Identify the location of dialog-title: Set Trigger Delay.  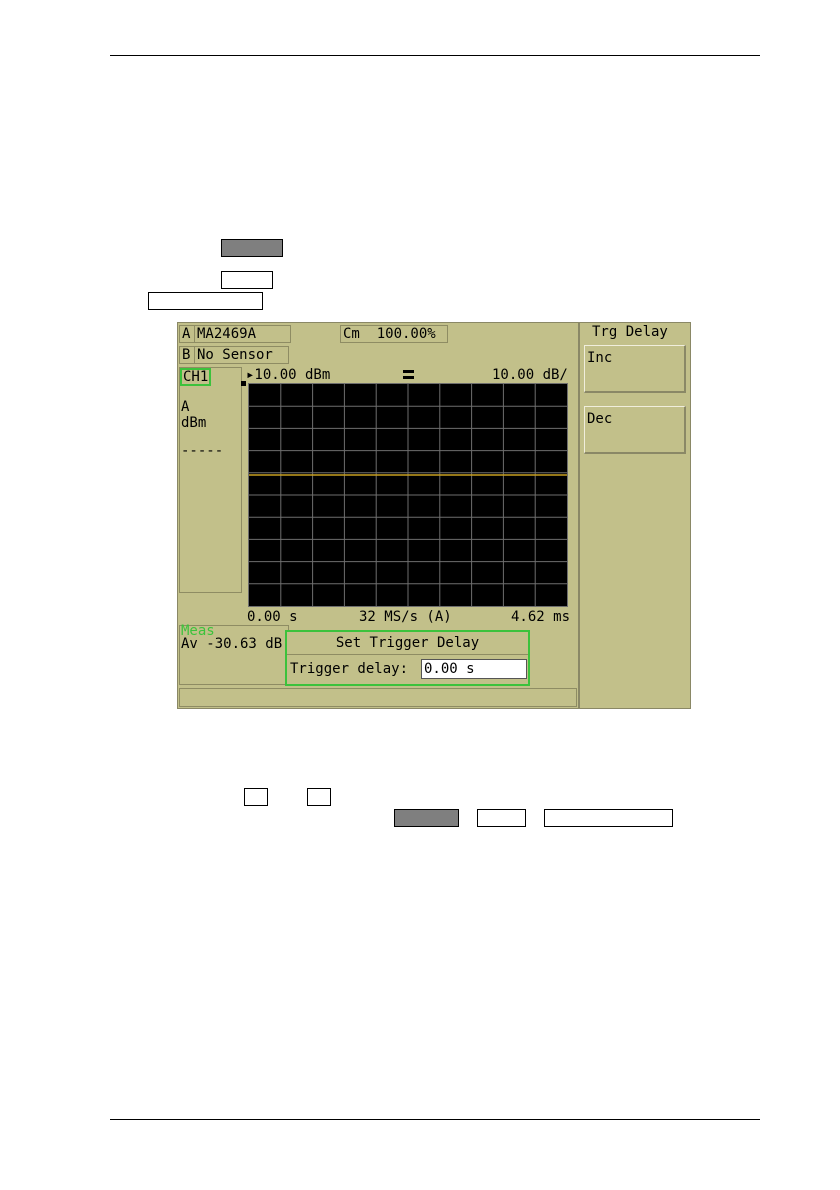
(407, 643).